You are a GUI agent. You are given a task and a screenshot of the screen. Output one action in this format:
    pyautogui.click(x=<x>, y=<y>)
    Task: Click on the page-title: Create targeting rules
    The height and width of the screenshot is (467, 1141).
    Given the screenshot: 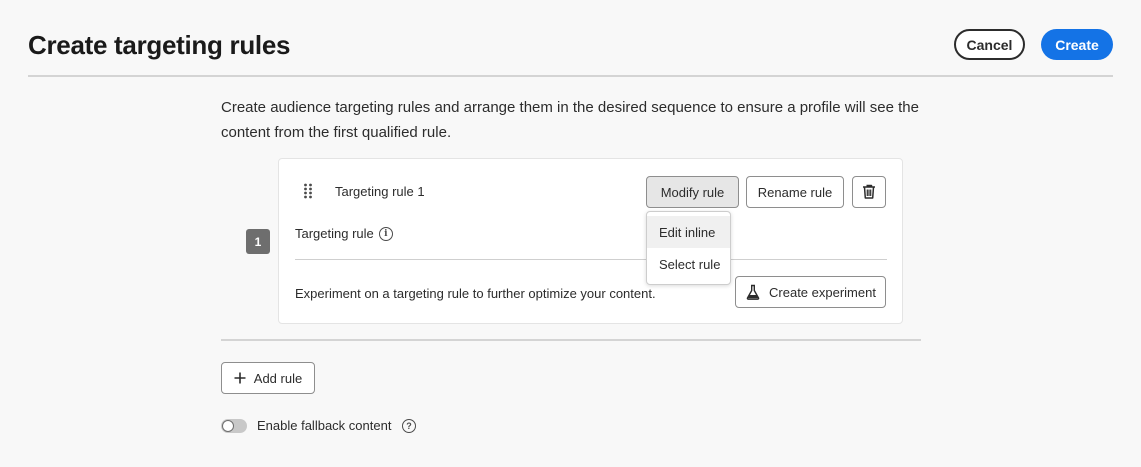 What is the action you would take?
    pyautogui.click(x=159, y=45)
    